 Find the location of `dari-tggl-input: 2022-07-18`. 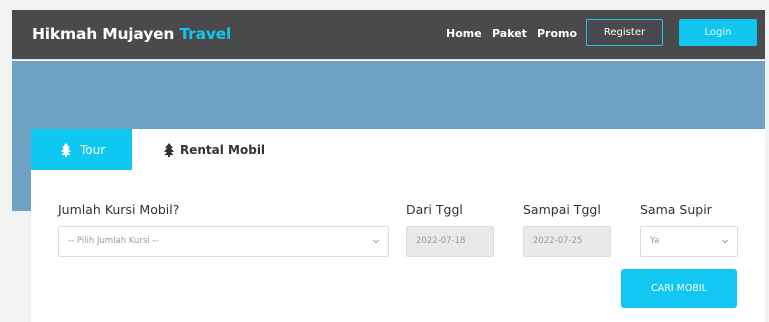

dari-tggl-input: 2022-07-18 is located at coordinates (450, 241).